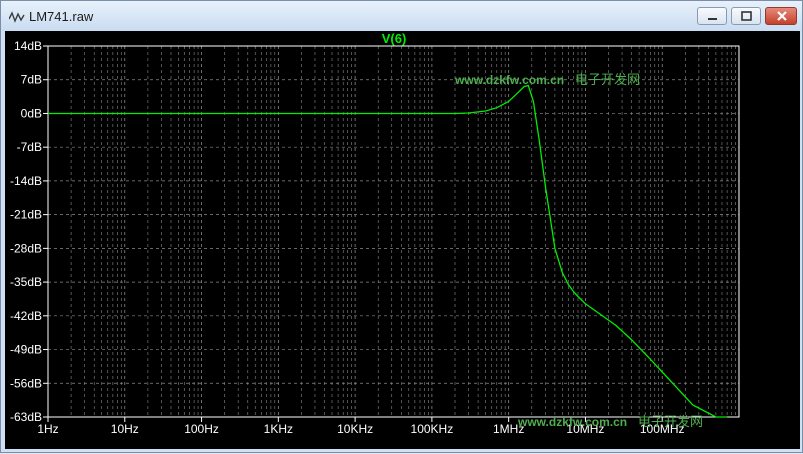 This screenshot has height=454, width=803. Describe the element at coordinates (26, 383) in the screenshot. I see `y-tick-label: -56dB` at that location.